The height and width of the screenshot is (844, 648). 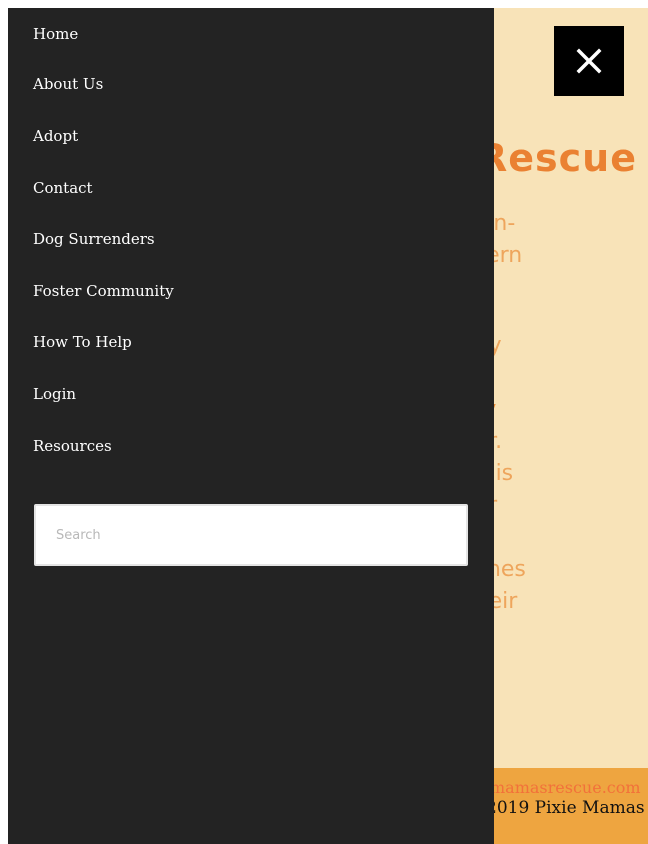 What do you see at coordinates (54, 394) in the screenshot?
I see `nav-item-login: Login` at bounding box center [54, 394].